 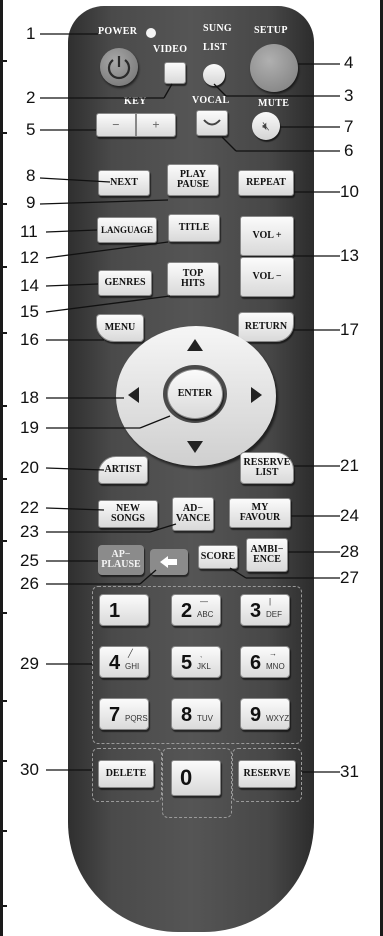 I want to click on callout-25: 25, so click(x=29, y=560).